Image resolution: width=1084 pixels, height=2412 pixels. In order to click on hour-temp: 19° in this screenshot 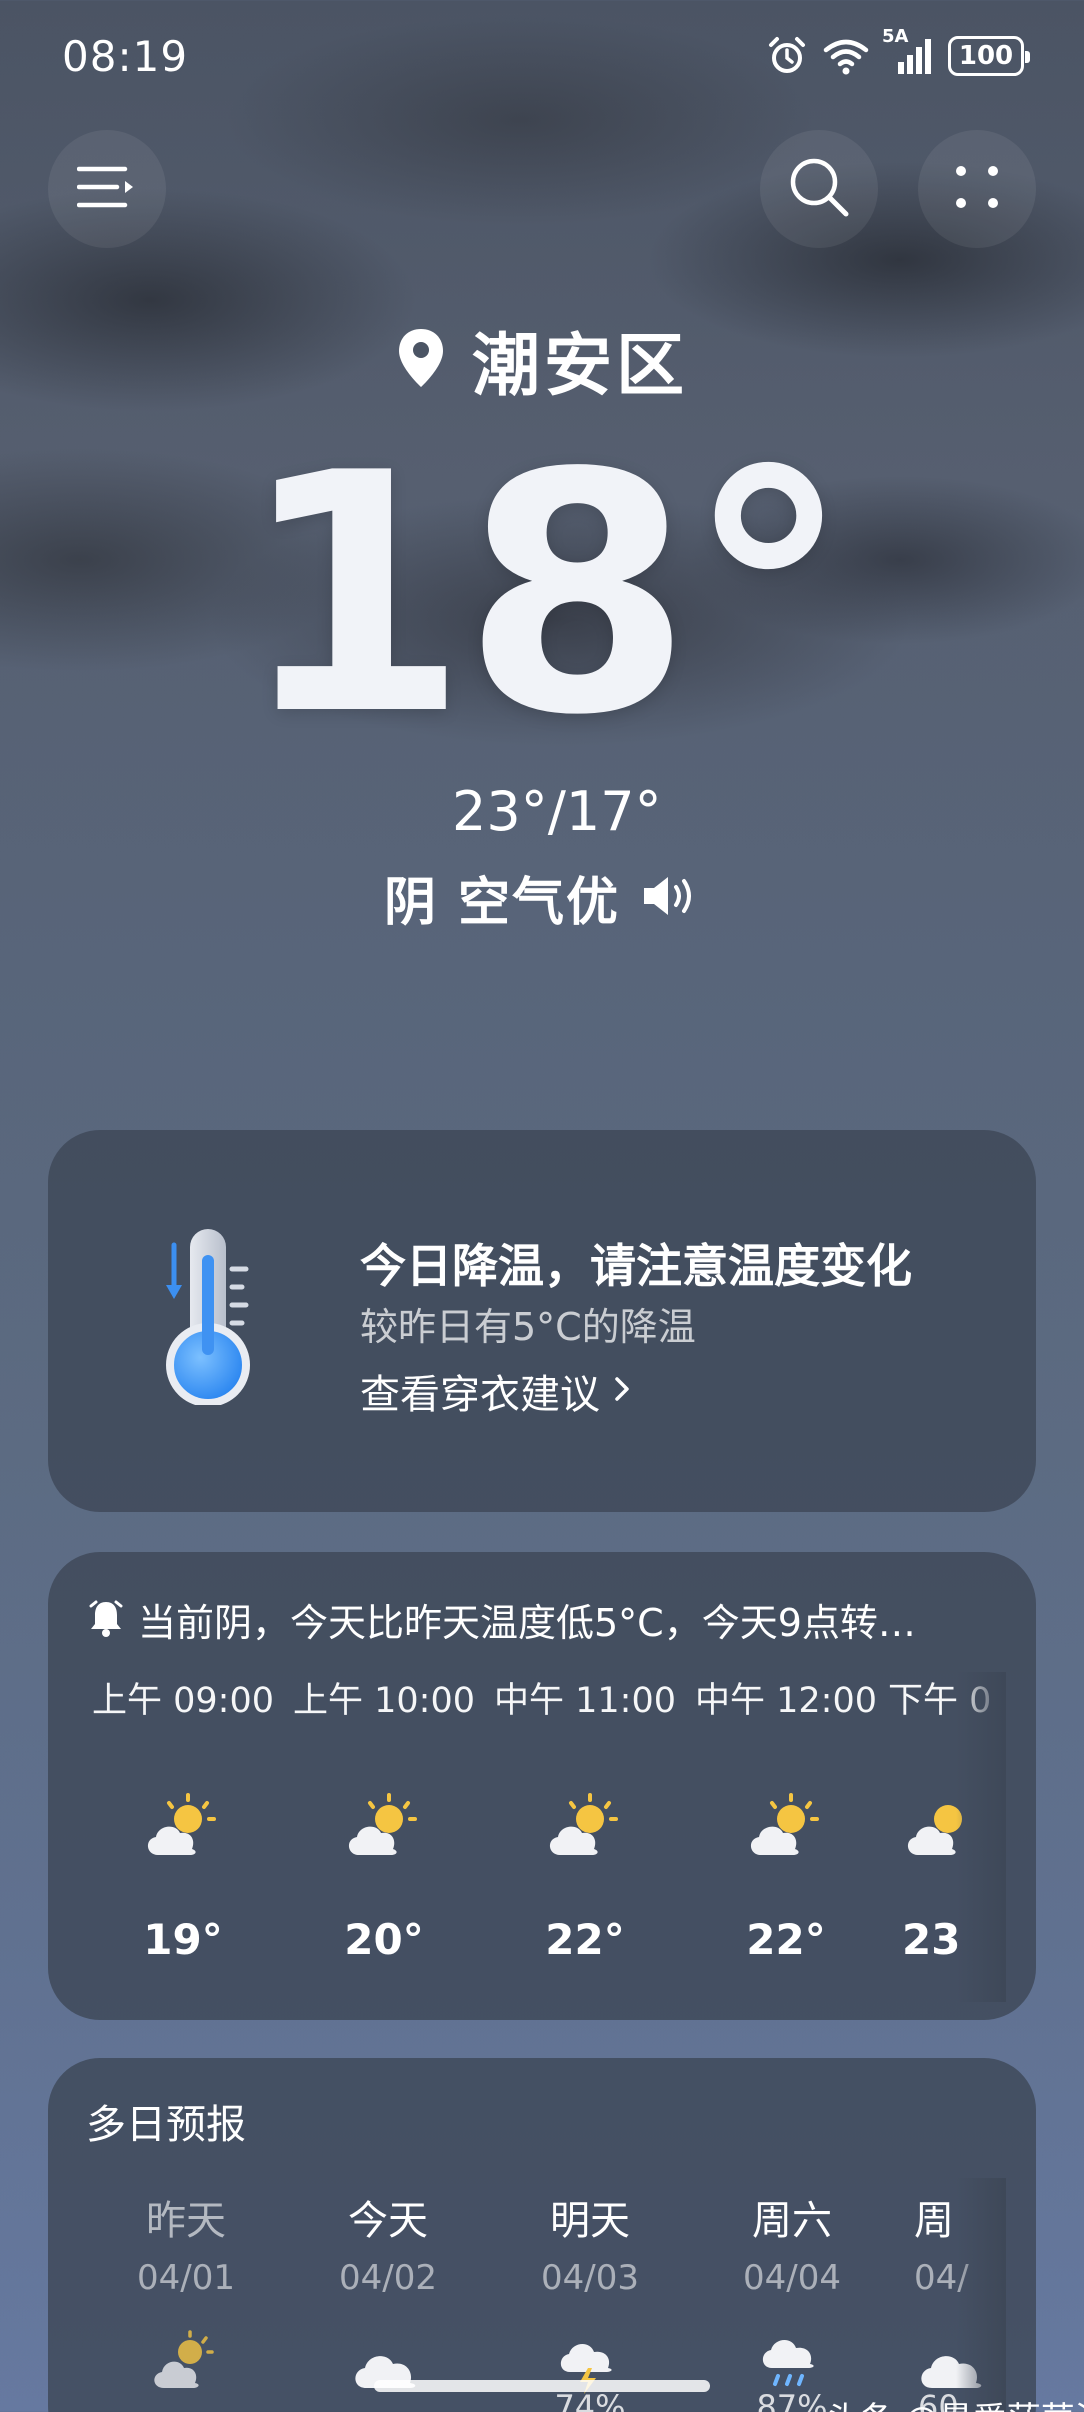, I will do `click(183, 1939)`.